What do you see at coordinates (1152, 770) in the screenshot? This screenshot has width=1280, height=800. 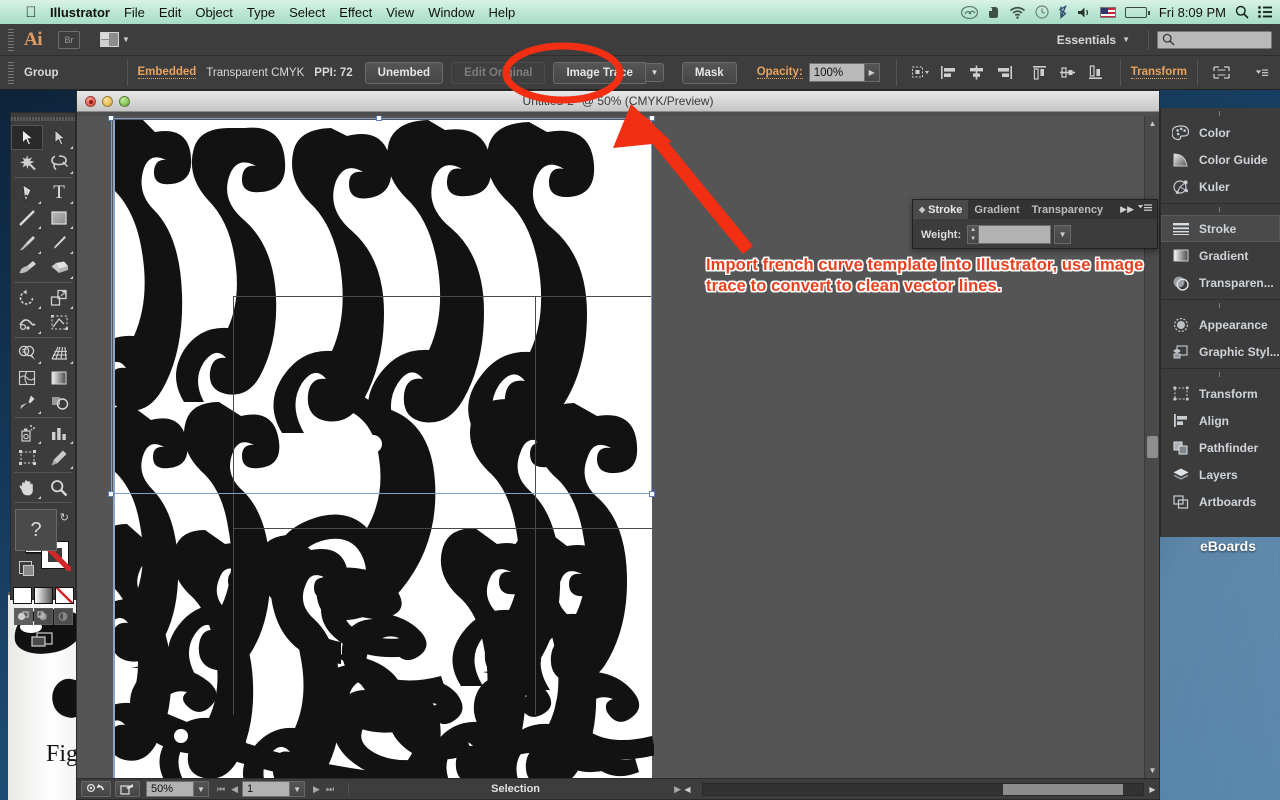 I see `scroll-down-arrow: ▼` at bounding box center [1152, 770].